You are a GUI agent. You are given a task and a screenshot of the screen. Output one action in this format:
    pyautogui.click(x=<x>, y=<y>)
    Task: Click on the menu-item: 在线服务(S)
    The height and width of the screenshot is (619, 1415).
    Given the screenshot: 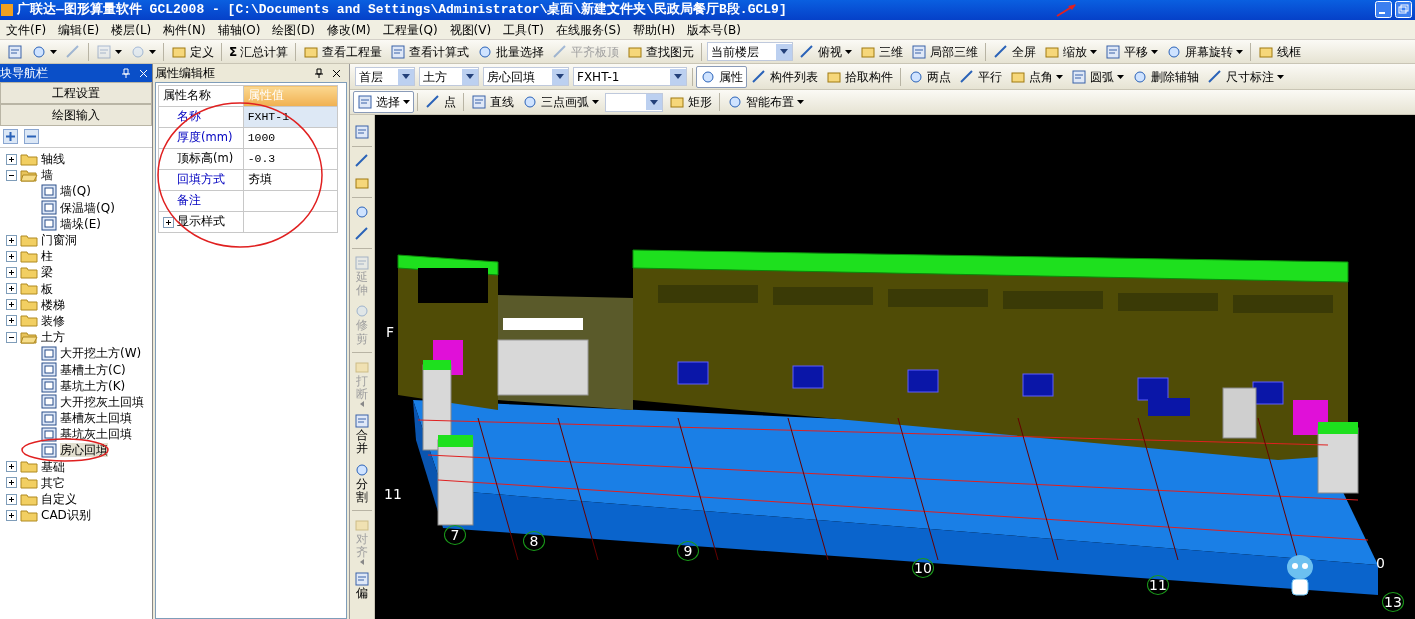 What is the action you would take?
    pyautogui.click(x=588, y=29)
    